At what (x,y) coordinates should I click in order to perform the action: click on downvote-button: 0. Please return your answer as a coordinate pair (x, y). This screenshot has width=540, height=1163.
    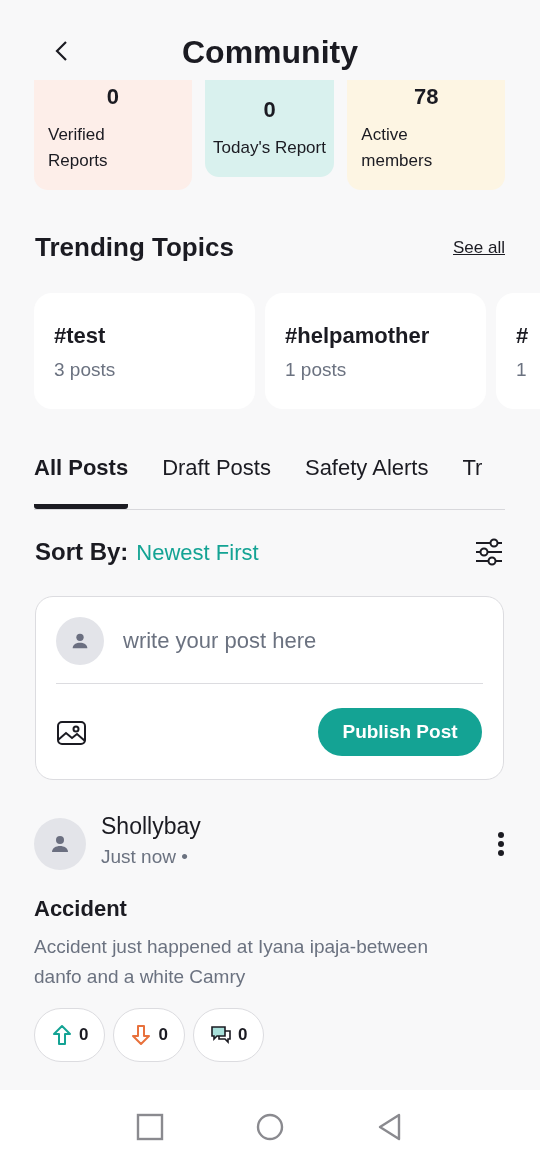
    Looking at the image, I should click on (149, 1035).